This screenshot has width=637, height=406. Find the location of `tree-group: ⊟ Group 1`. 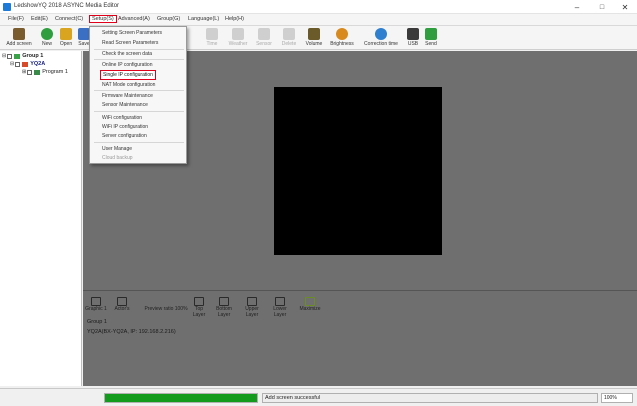

tree-group: ⊟ Group 1 is located at coordinates (22, 56).